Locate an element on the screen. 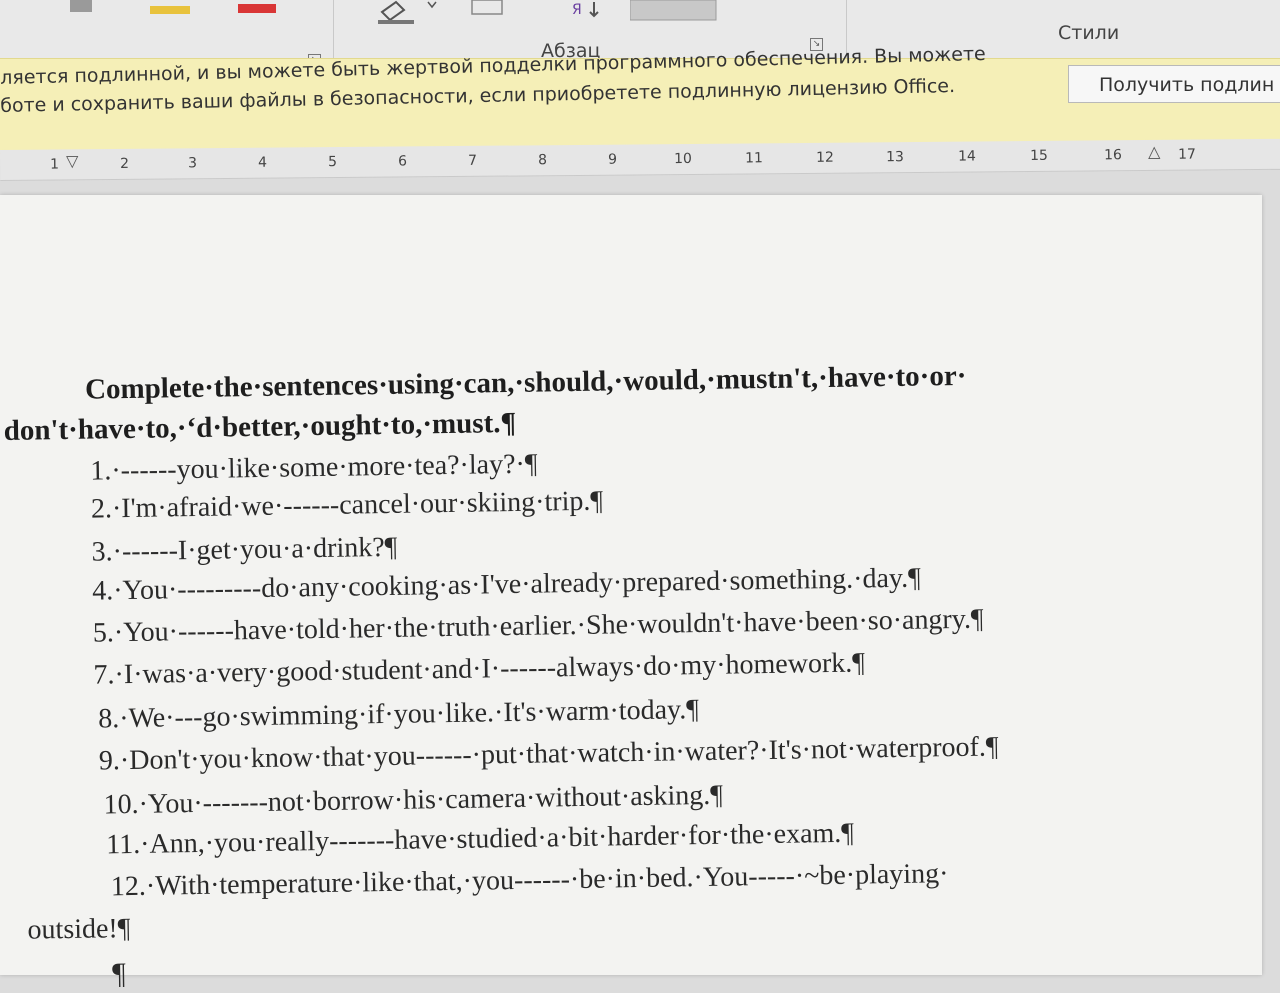 Image resolution: width=1280 pixels, height=993 pixels. text-color-icon is located at coordinates (258, 9).